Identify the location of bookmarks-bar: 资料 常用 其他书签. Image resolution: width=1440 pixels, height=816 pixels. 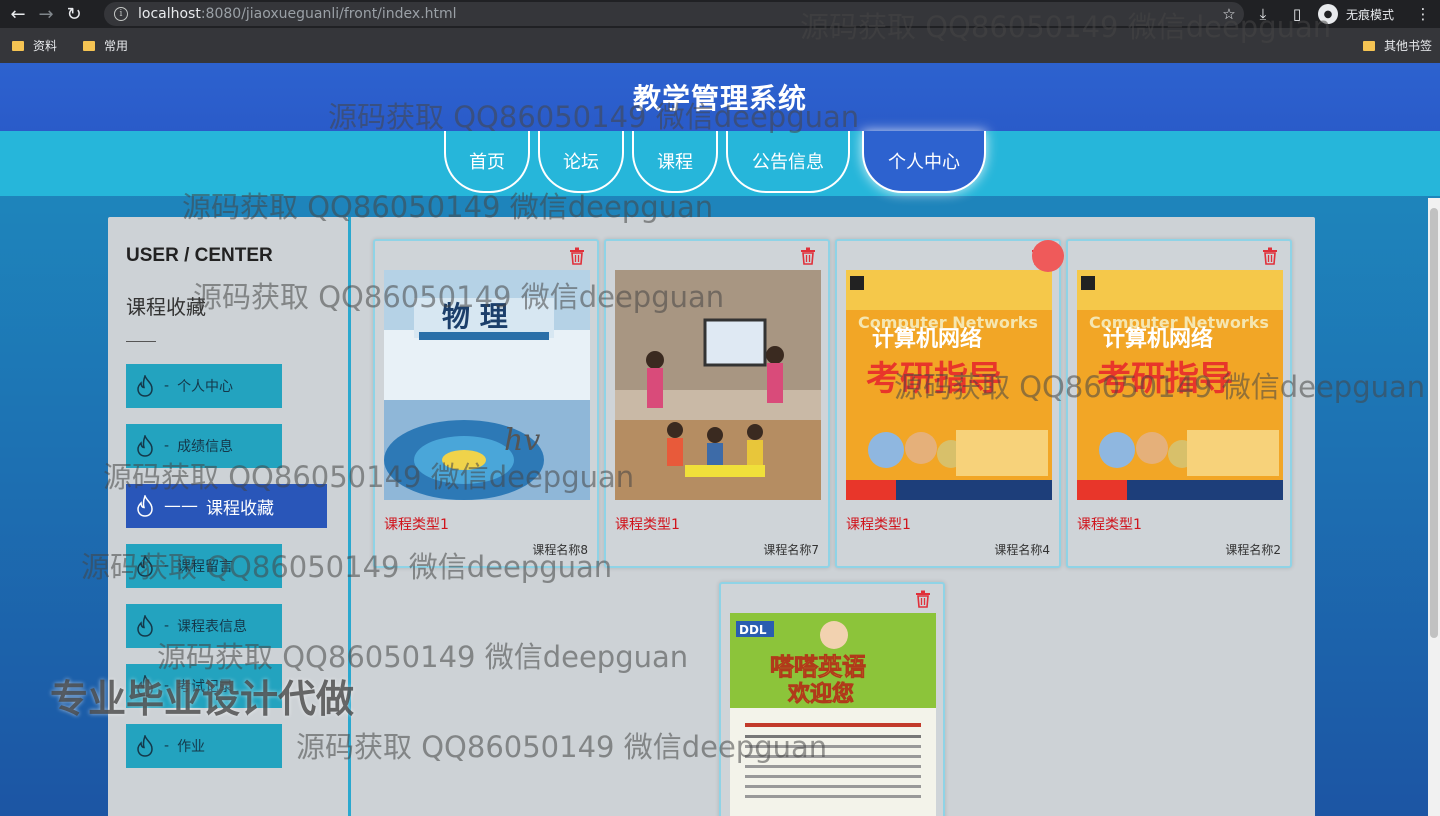
(720, 45).